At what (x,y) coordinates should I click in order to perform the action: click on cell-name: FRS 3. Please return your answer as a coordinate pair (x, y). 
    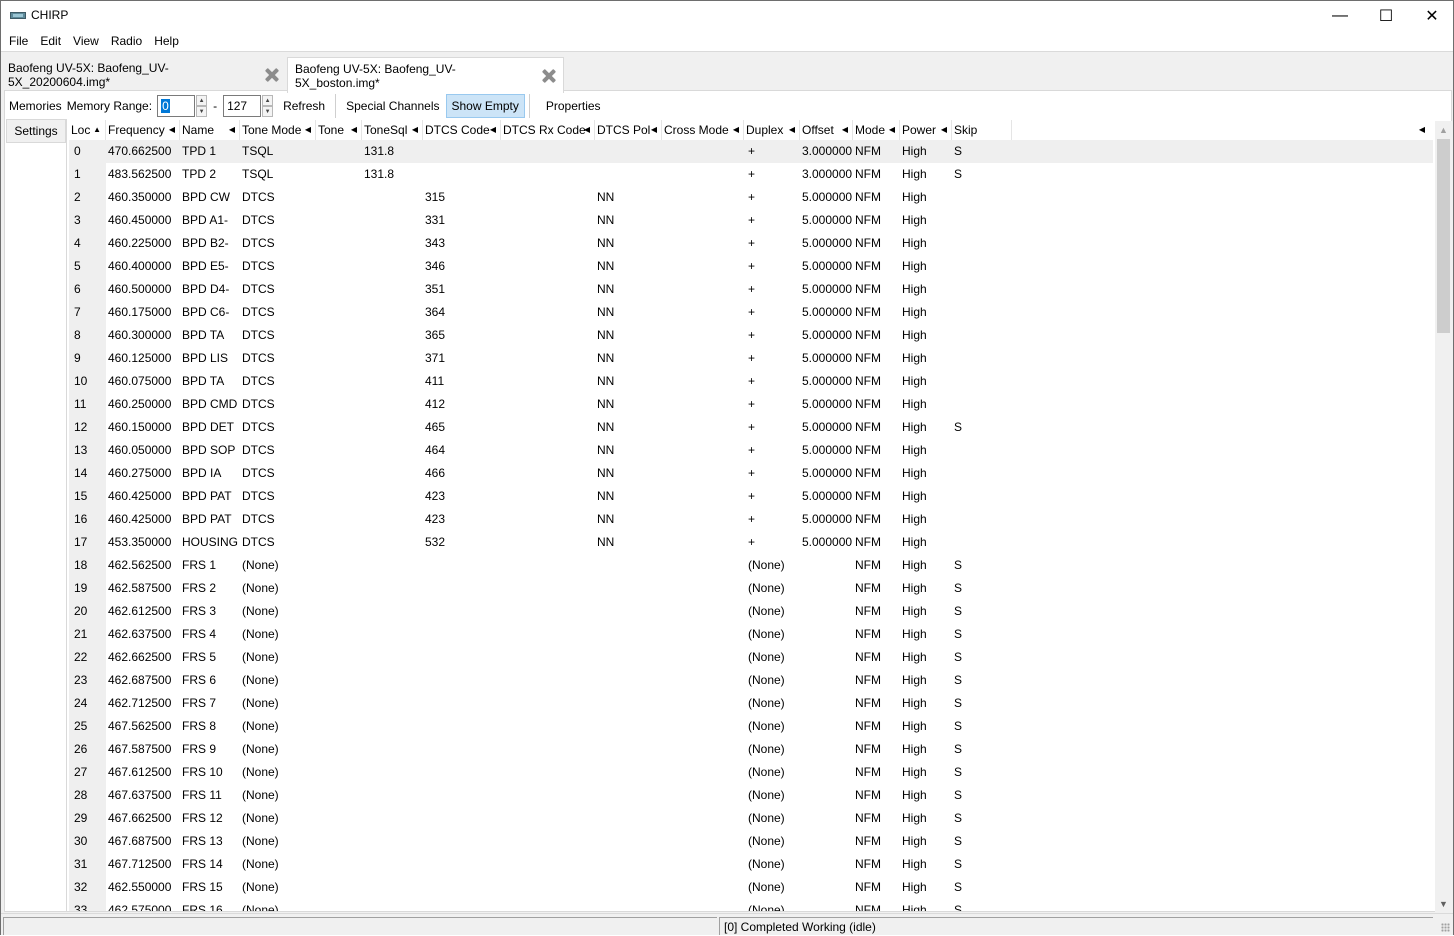
    Looking at the image, I should click on (210, 611).